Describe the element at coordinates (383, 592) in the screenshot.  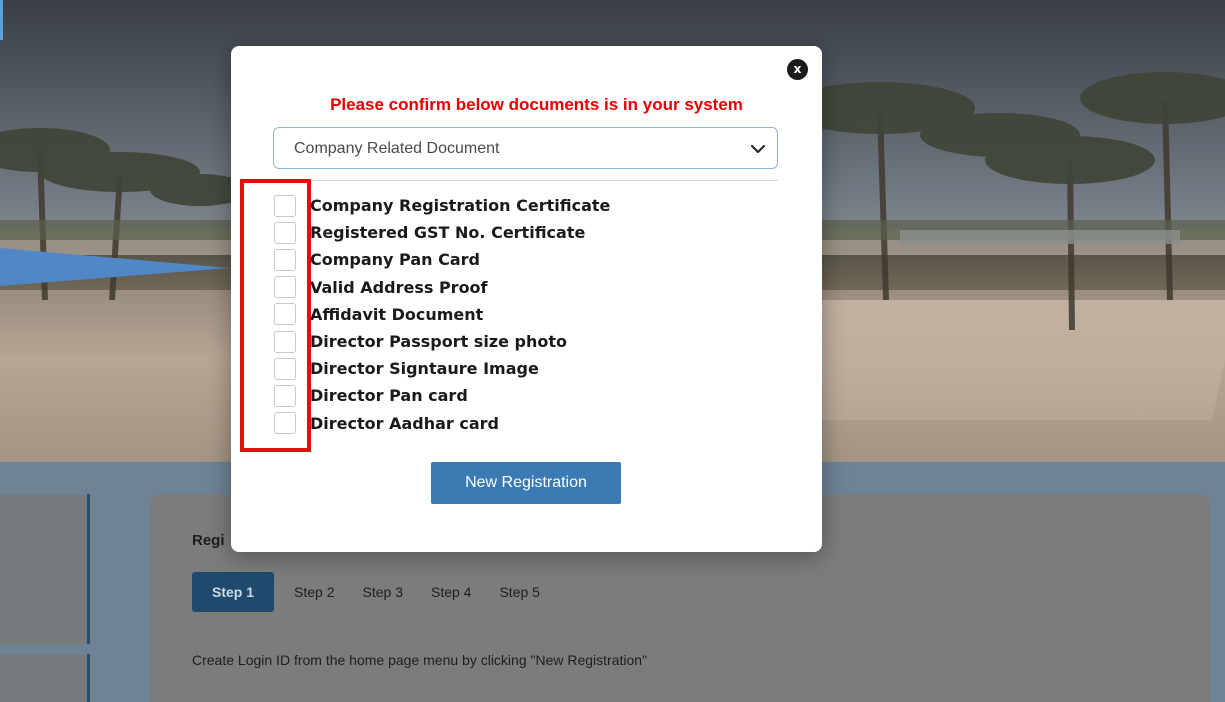
I see `tab-step-3: Step 3` at that location.